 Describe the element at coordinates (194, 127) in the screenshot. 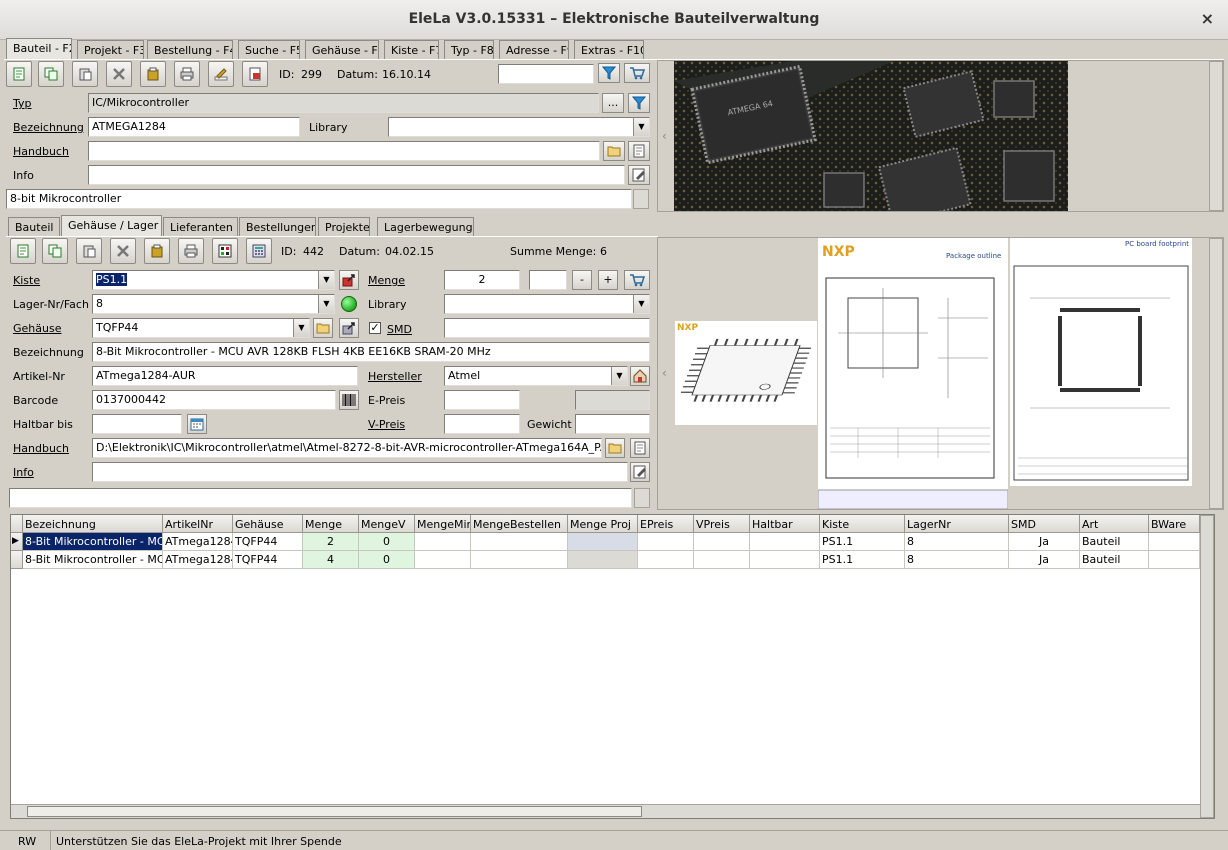

I see `bezeichnung-field: ATMEGA1284` at that location.